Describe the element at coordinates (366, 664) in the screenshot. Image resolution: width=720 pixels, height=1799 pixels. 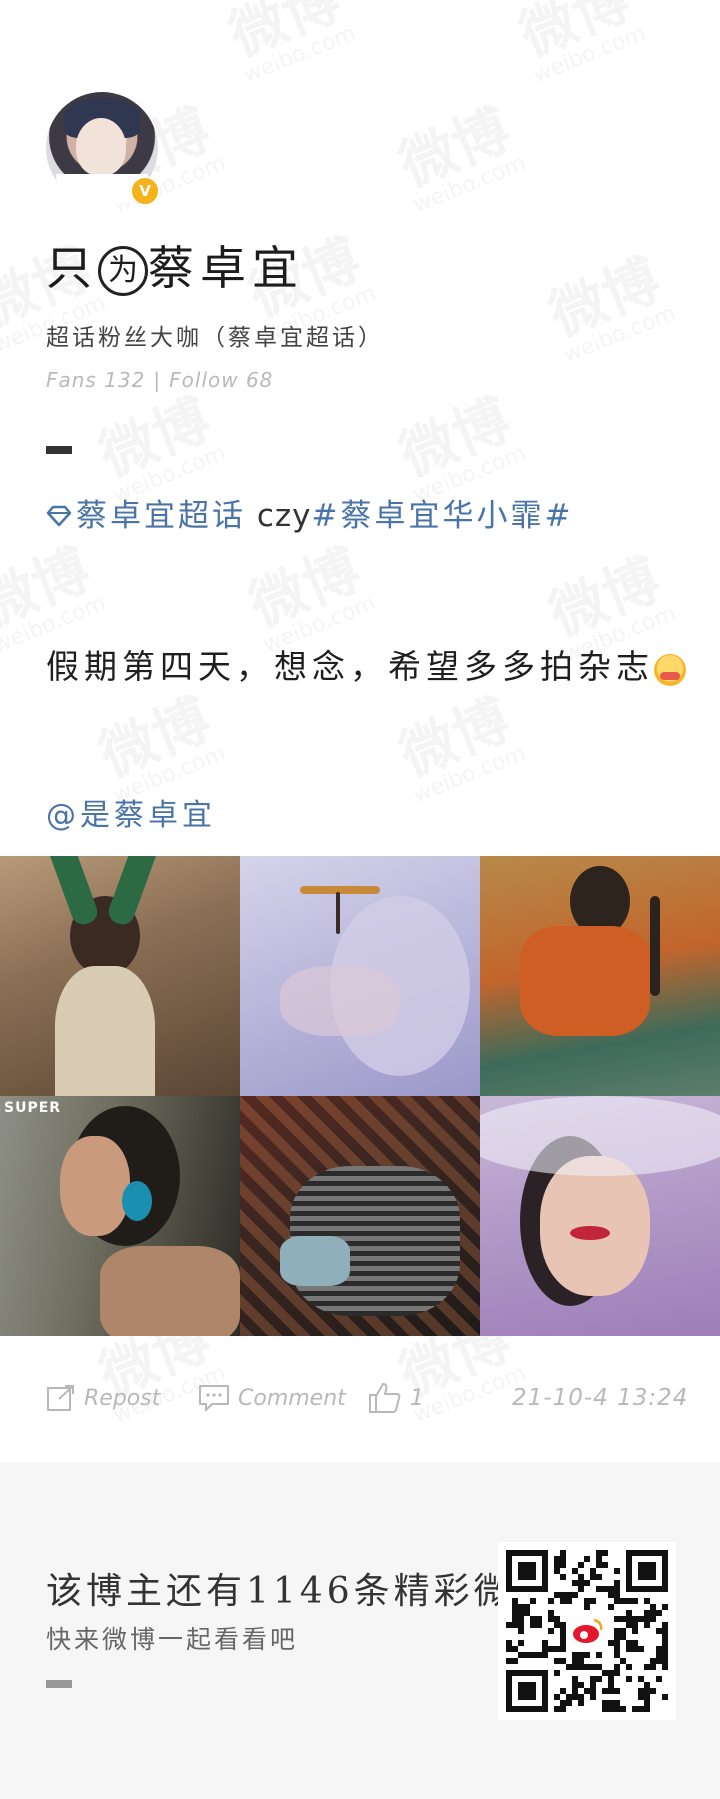
I see `post-text: 假期第四天，想念，希望多多拍杂志` at that location.